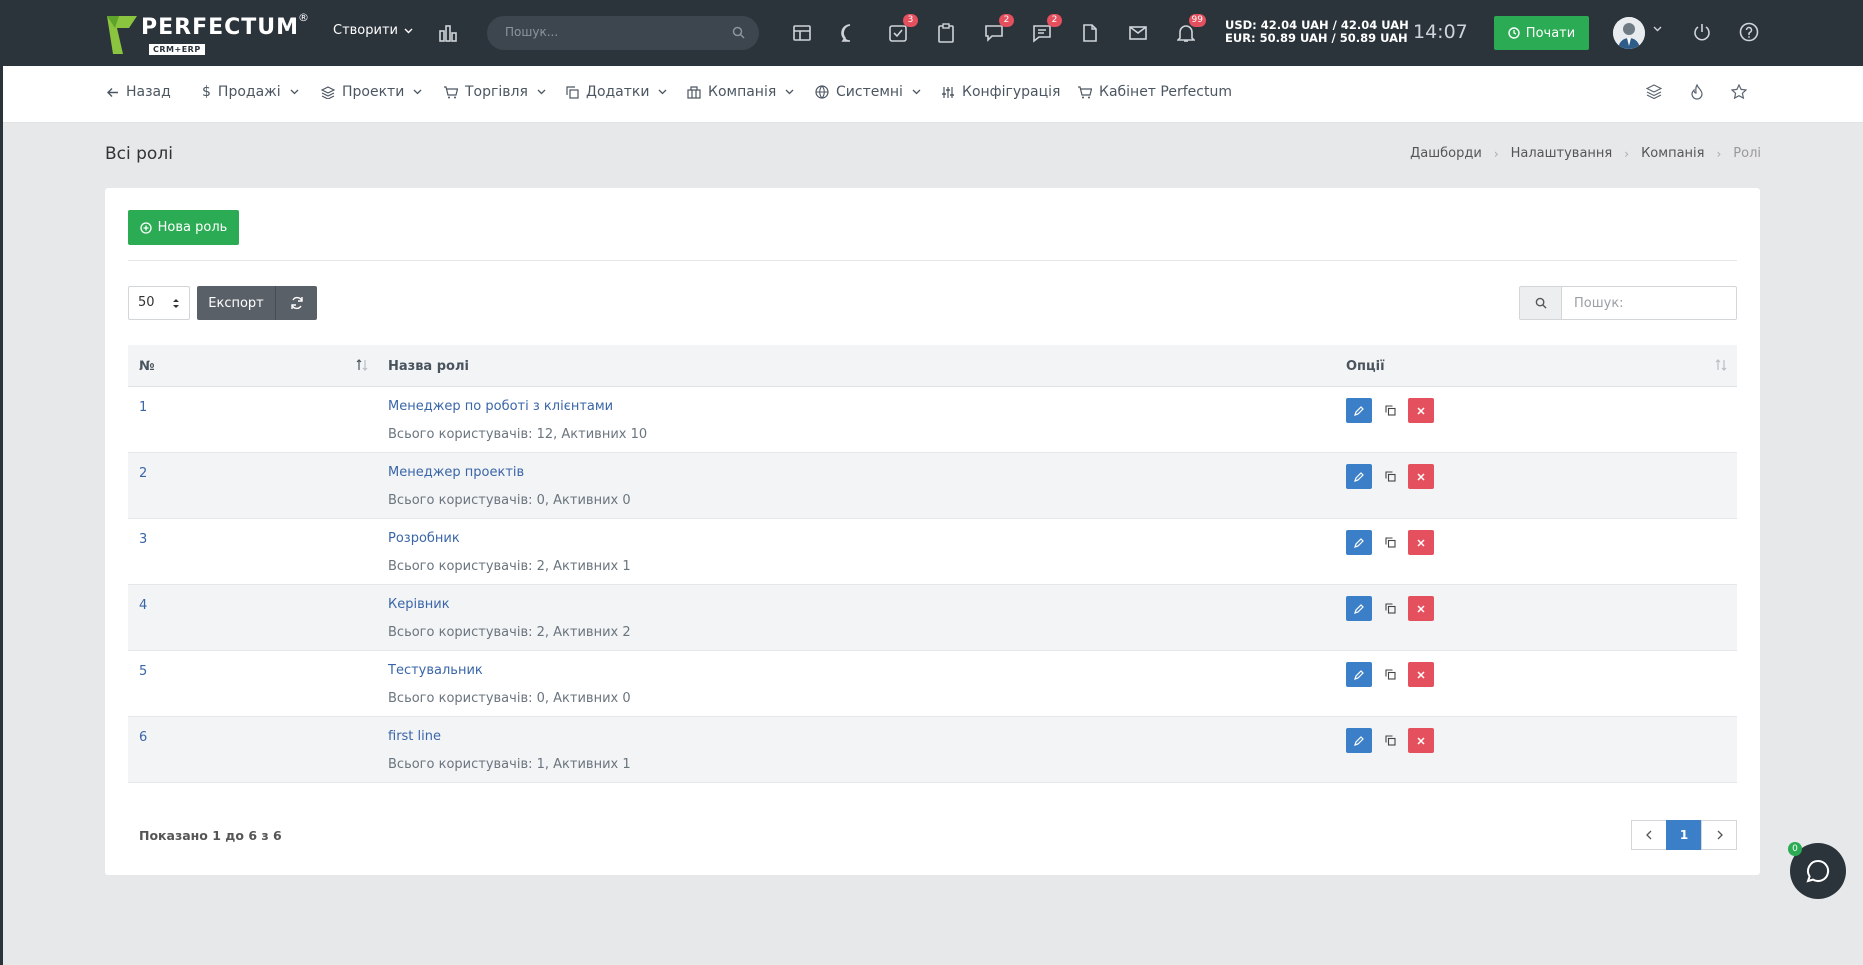 This screenshot has width=1863, height=965. I want to click on mail-icon, so click(1138, 33).